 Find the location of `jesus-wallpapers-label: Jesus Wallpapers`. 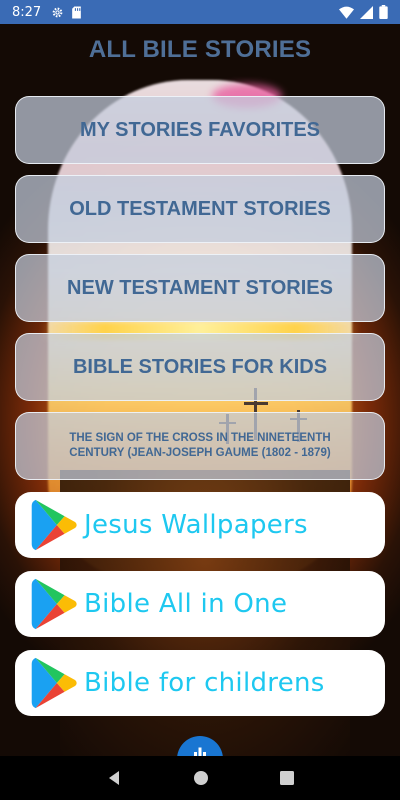

jesus-wallpapers-label: Jesus Wallpapers is located at coordinates (196, 525).